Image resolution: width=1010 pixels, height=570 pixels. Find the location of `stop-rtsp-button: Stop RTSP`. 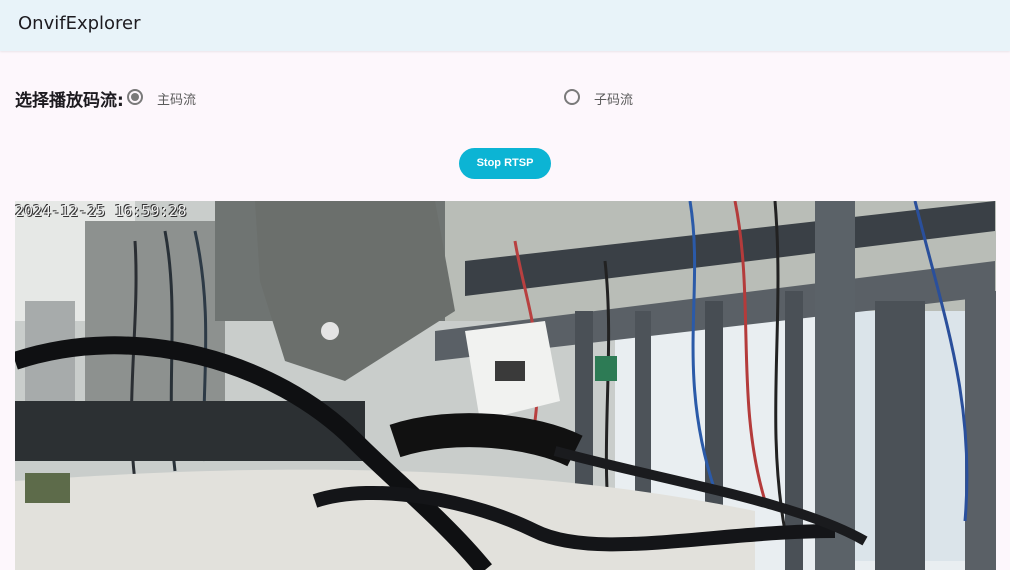

stop-rtsp-button: Stop RTSP is located at coordinates (505, 163).